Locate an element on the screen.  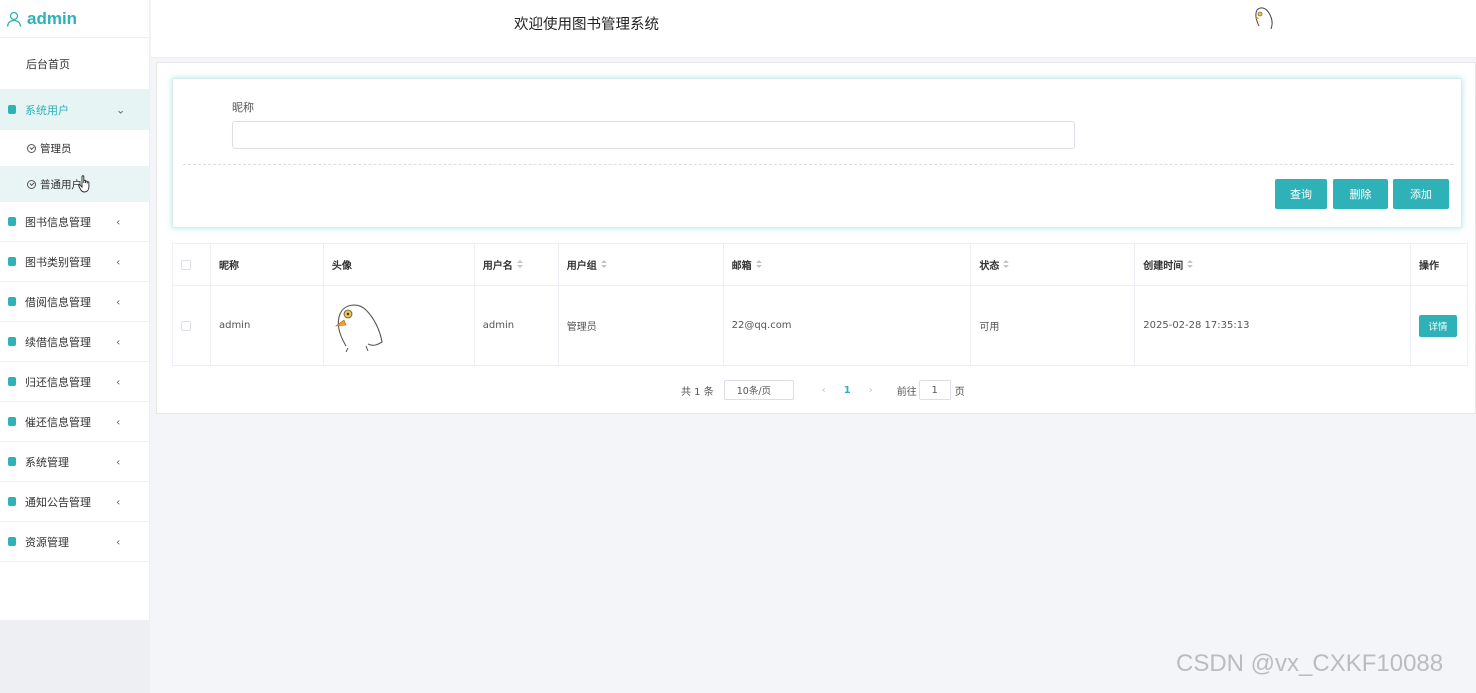
sidebar-item-label: 归还信息管理 is located at coordinates (58, 382).